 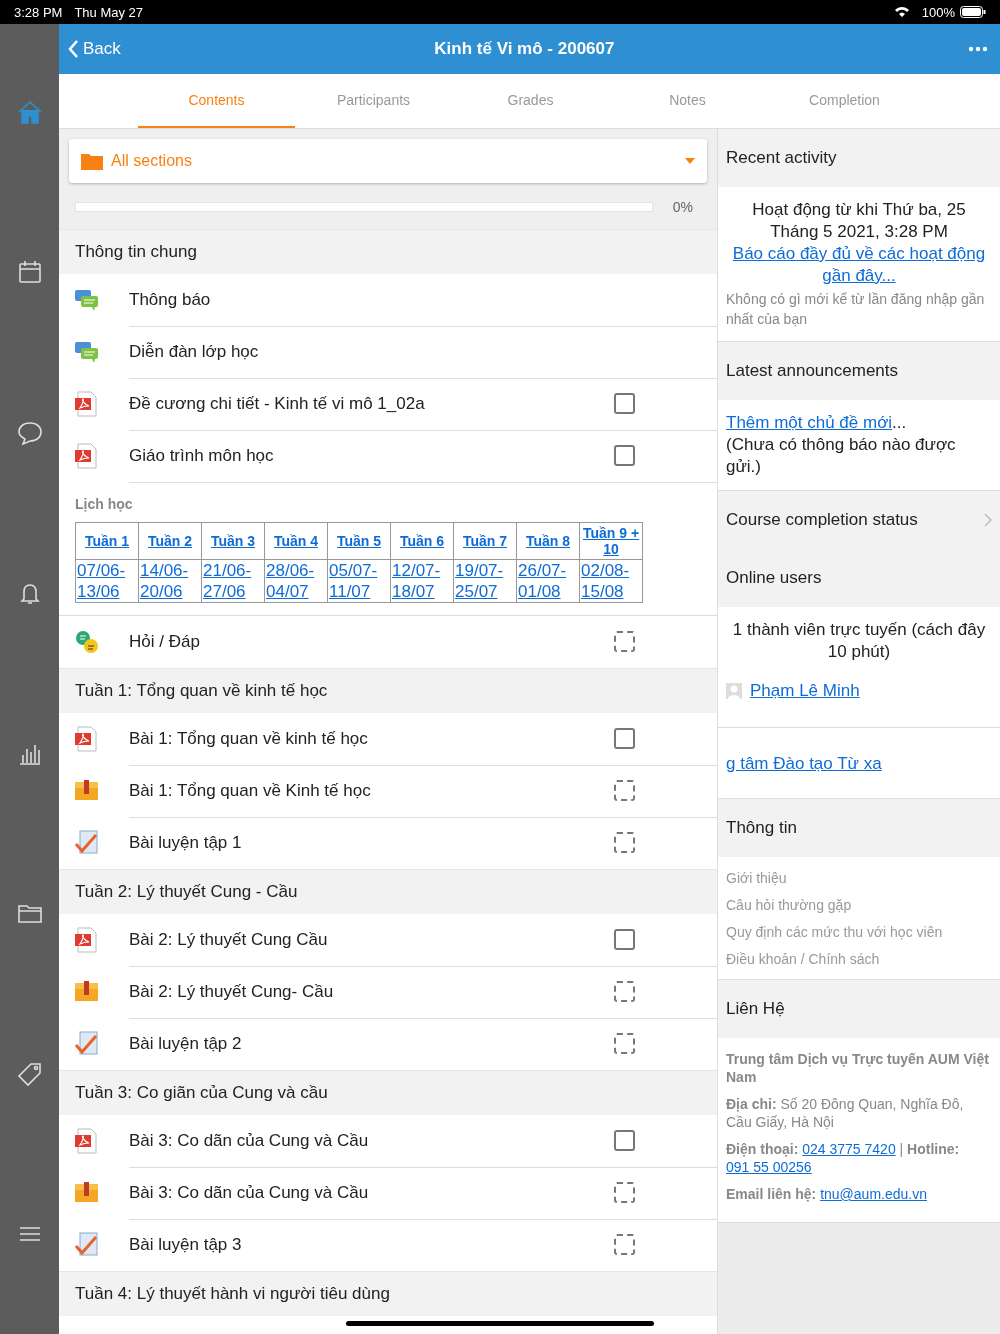 I want to click on activity-name: Bài 2: Lý thuyết Cung- Cầu, so click(x=371, y=991).